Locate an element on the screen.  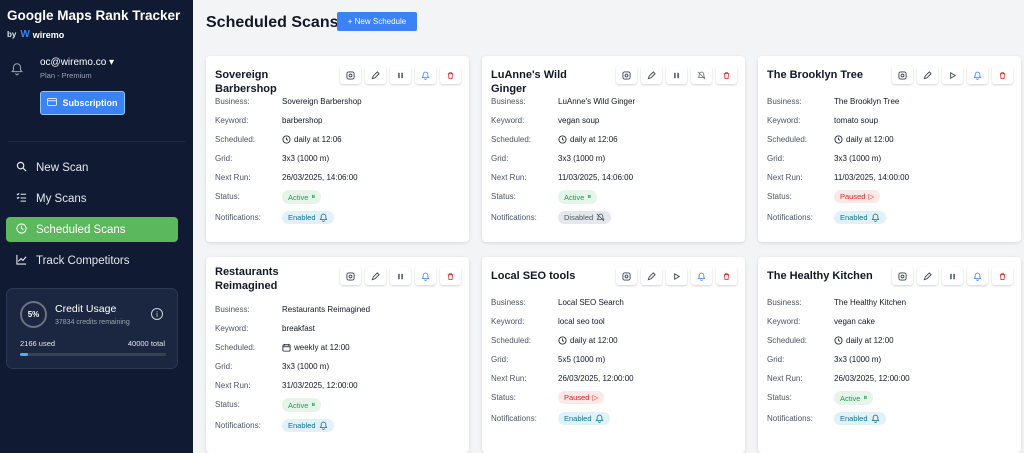
status-text: Active is located at coordinates (850, 398).